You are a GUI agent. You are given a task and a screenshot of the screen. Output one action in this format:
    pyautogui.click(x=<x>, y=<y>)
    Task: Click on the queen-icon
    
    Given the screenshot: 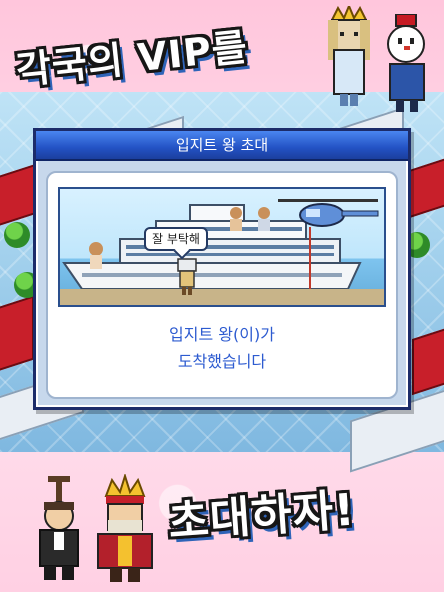 What is the action you would take?
    pyautogui.click(x=349, y=56)
    